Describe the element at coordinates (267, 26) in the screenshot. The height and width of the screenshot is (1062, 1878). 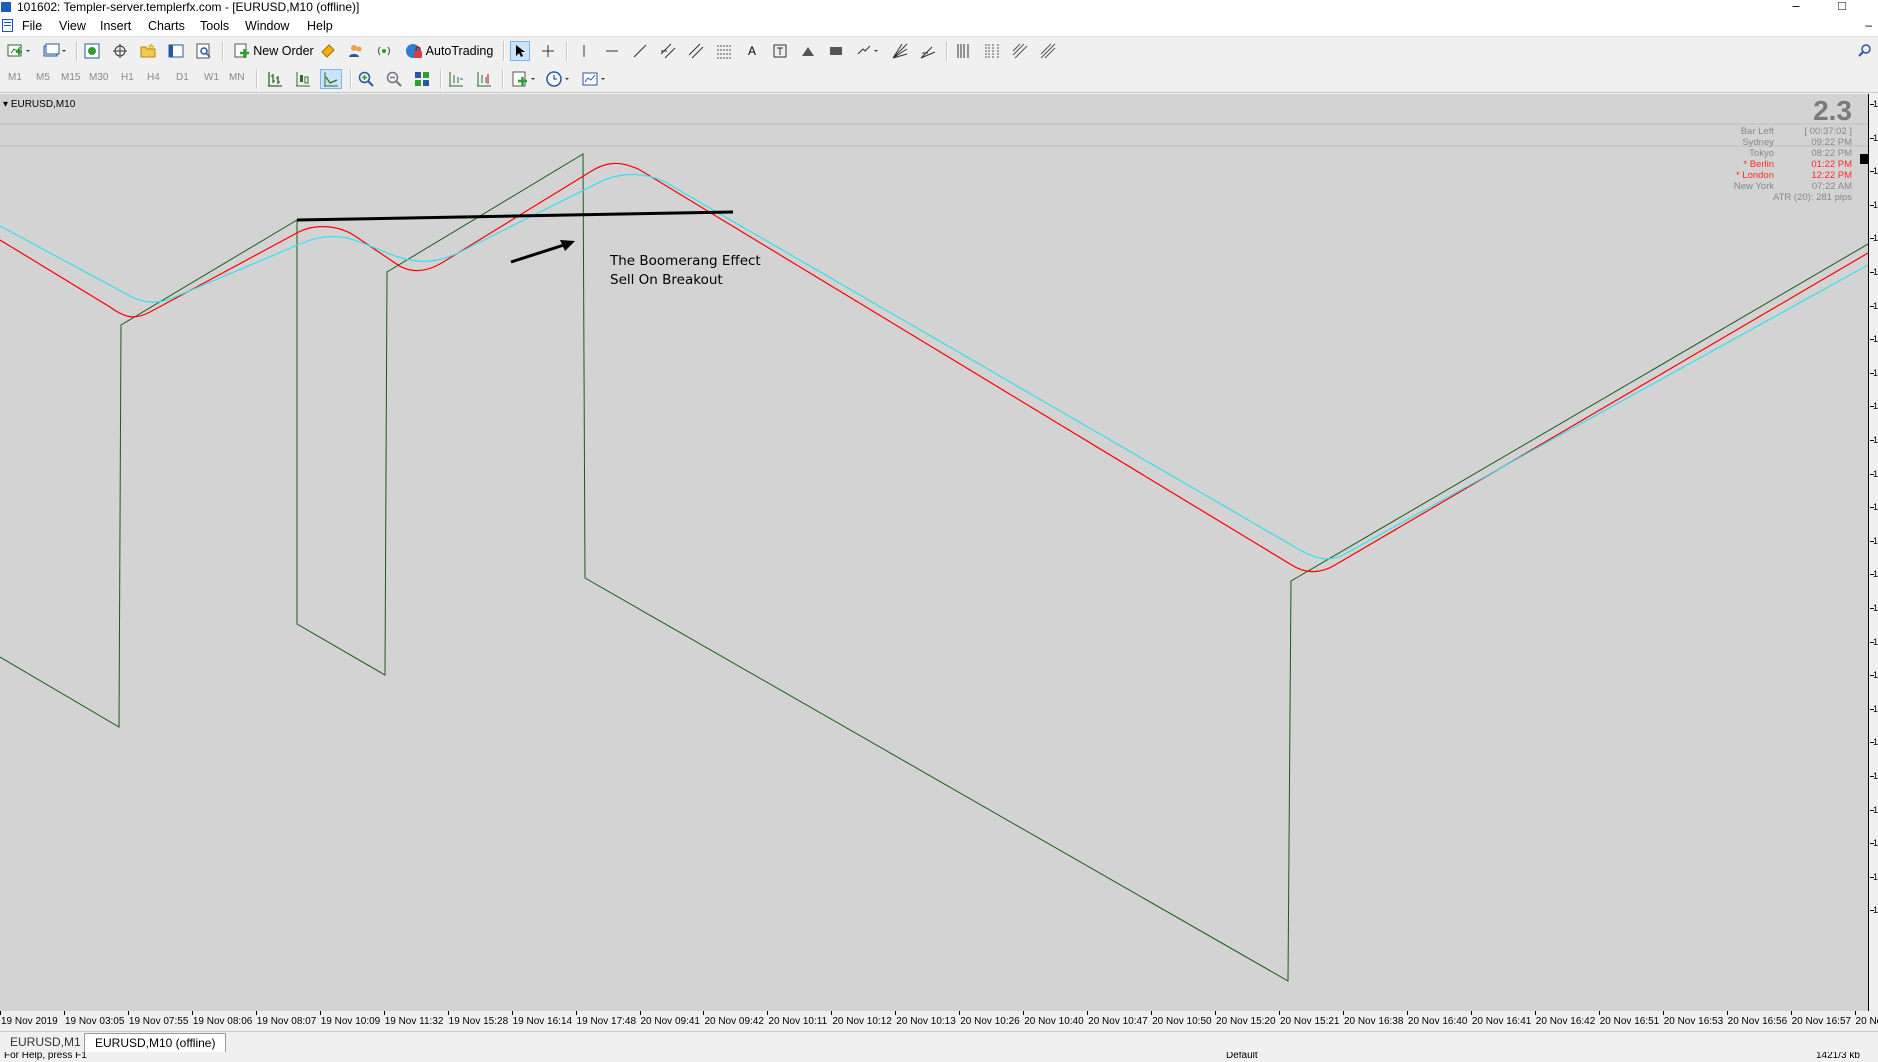
I see `menu-window: Window` at that location.